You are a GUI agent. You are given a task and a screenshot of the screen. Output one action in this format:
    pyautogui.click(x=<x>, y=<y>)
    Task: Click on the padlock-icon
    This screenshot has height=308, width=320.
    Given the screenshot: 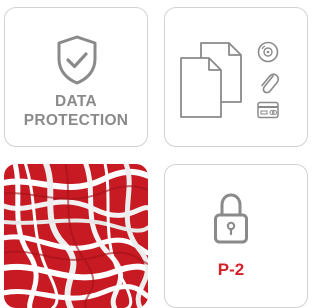 What is the action you would take?
    pyautogui.click(x=231, y=219)
    